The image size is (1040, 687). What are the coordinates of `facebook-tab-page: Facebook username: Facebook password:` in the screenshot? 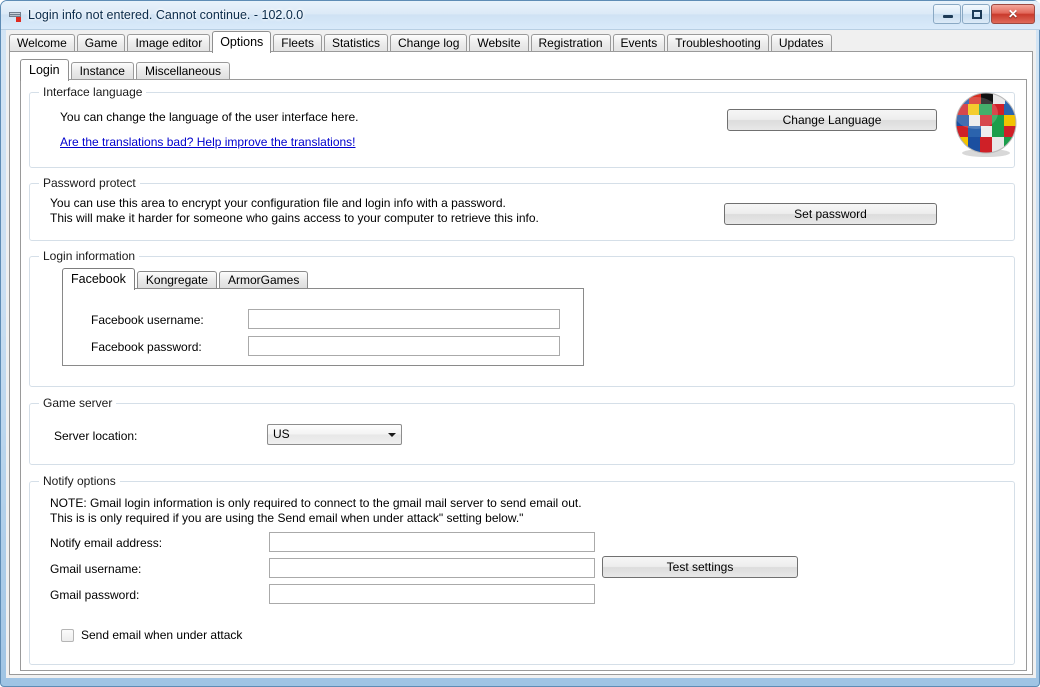 It's located at (323, 327).